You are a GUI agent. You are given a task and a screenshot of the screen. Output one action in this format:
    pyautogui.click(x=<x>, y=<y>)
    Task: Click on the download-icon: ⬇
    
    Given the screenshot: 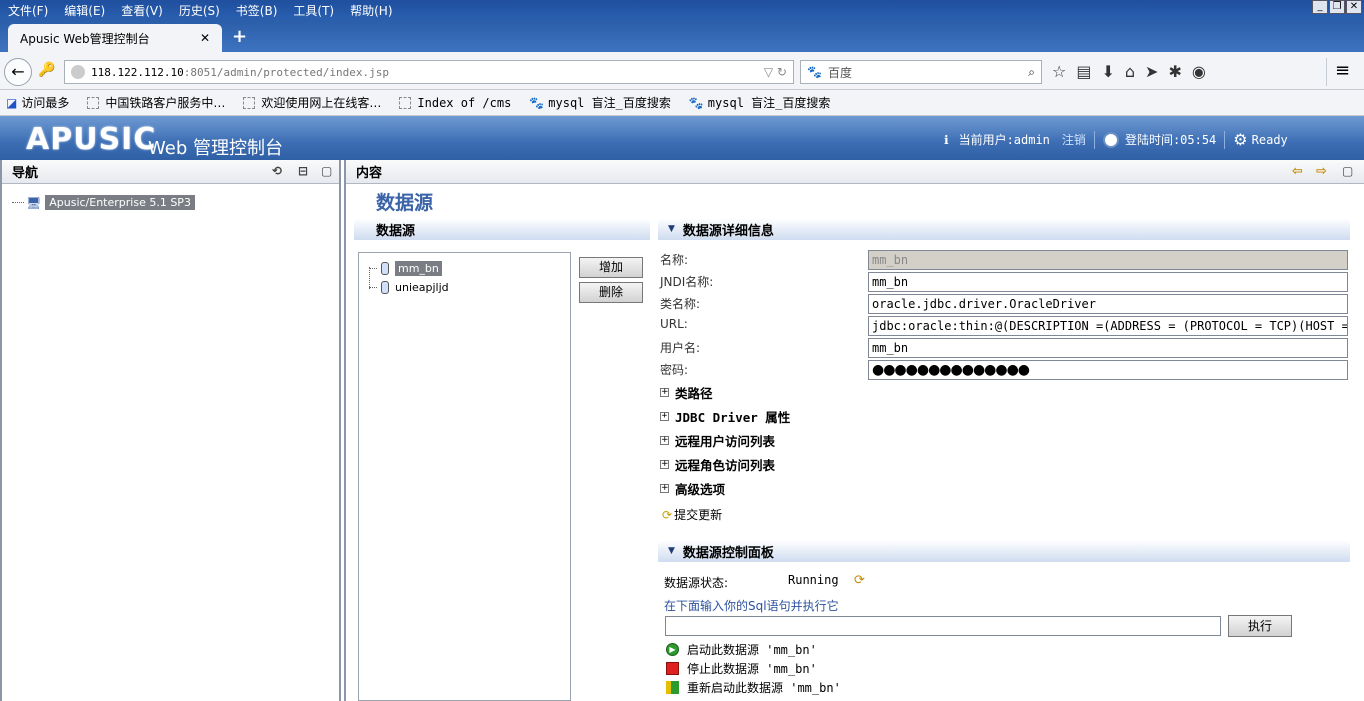 What is the action you would take?
    pyautogui.click(x=1107, y=71)
    